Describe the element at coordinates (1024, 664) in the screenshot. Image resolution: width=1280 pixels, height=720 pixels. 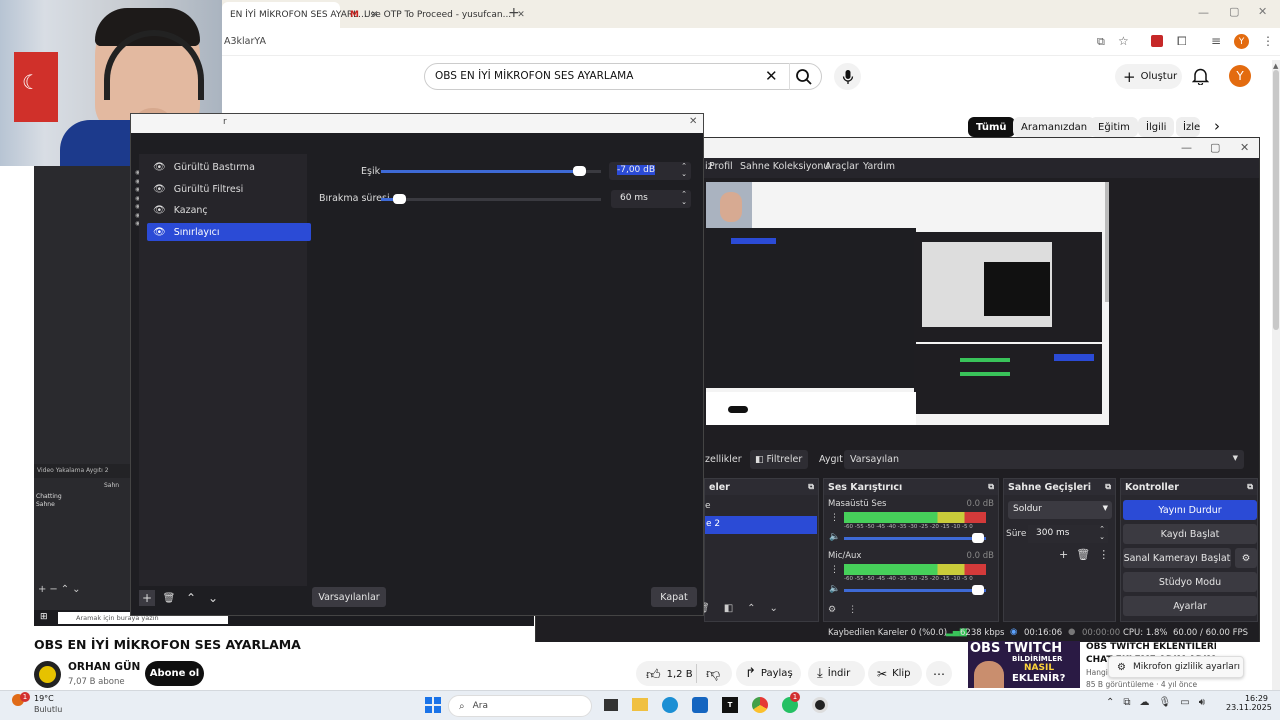
I see `related-video-thumbnail: OBS TWITCH BİLDİRİMLER NASIL EKLENİR?` at that location.